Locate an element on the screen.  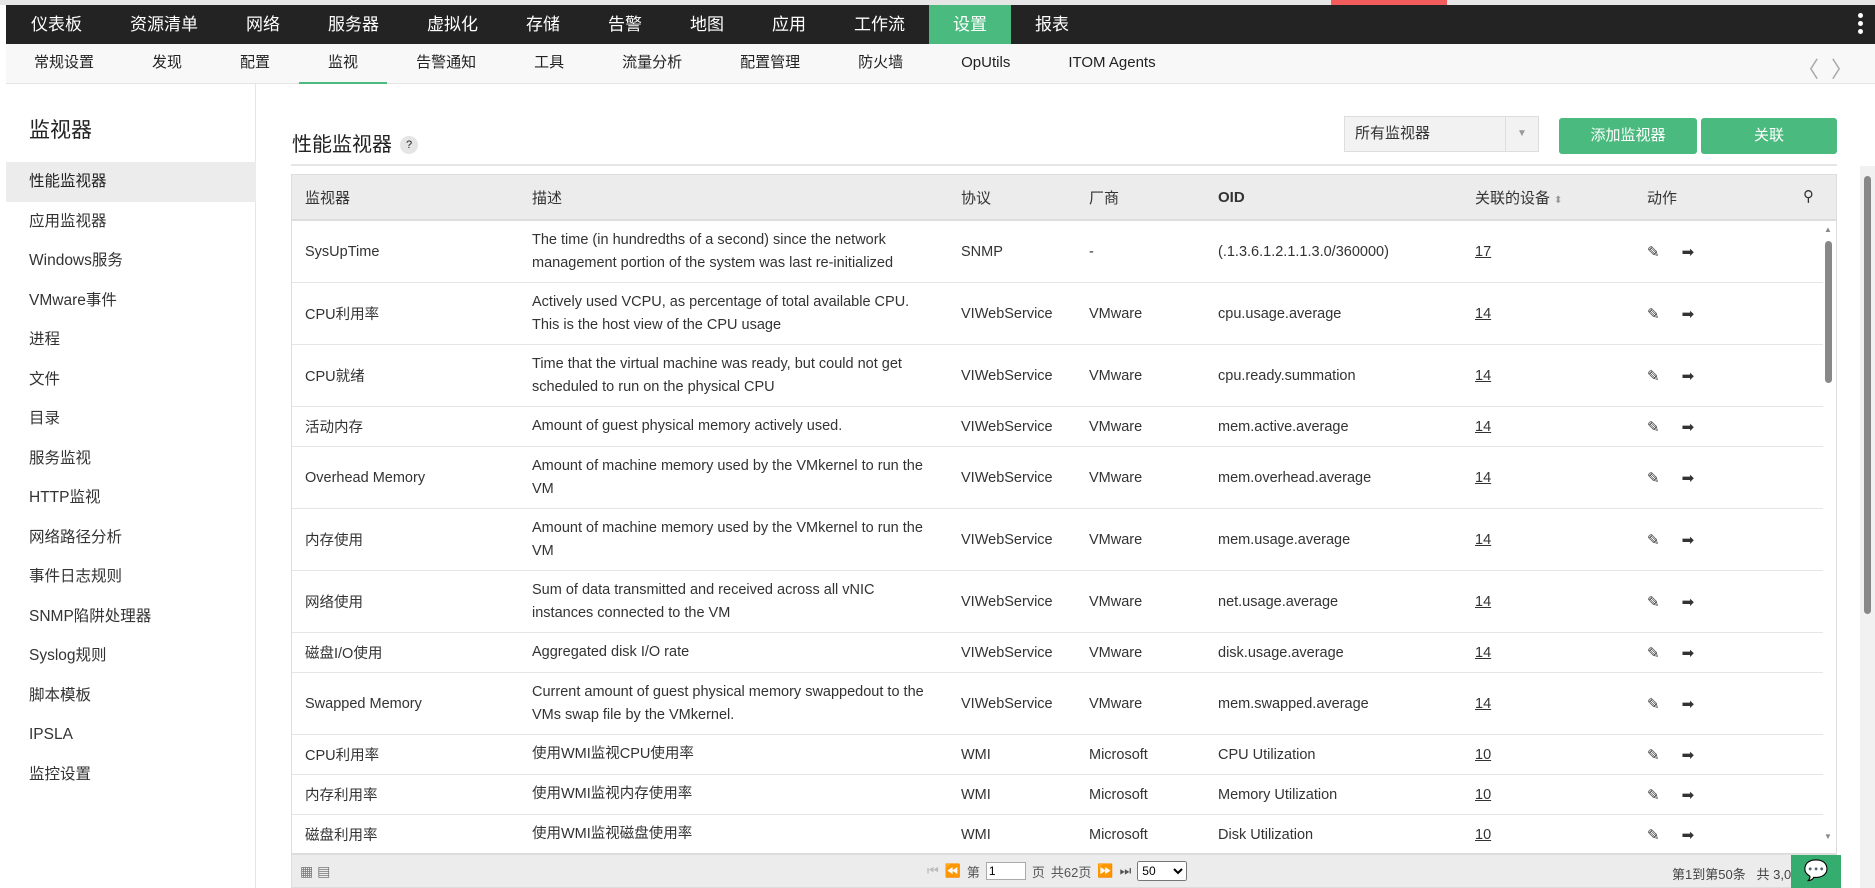
topnav-item: 服务器 is located at coordinates (353, 24).